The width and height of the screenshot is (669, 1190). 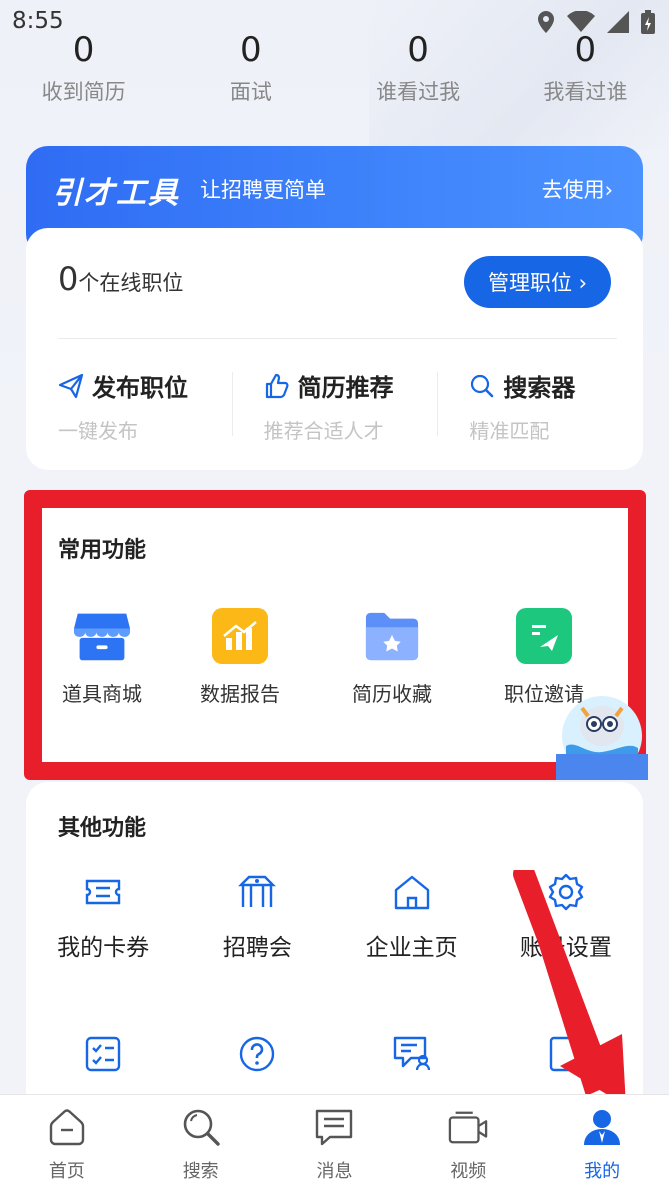 What do you see at coordinates (412, 916) in the screenshot?
I see `company-homepage-item: 企业主页` at bounding box center [412, 916].